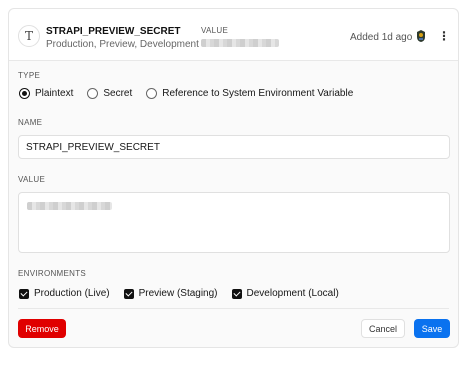 Image resolution: width=474 pixels, height=365 pixels. Describe the element at coordinates (233, 308) in the screenshot. I see `footer-divider` at that location.